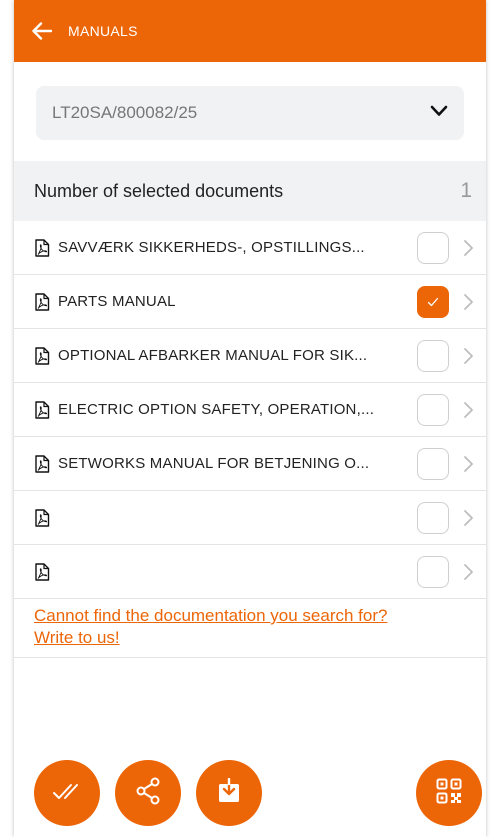  I want to click on document-name: PARTS MANUAL, so click(117, 301).